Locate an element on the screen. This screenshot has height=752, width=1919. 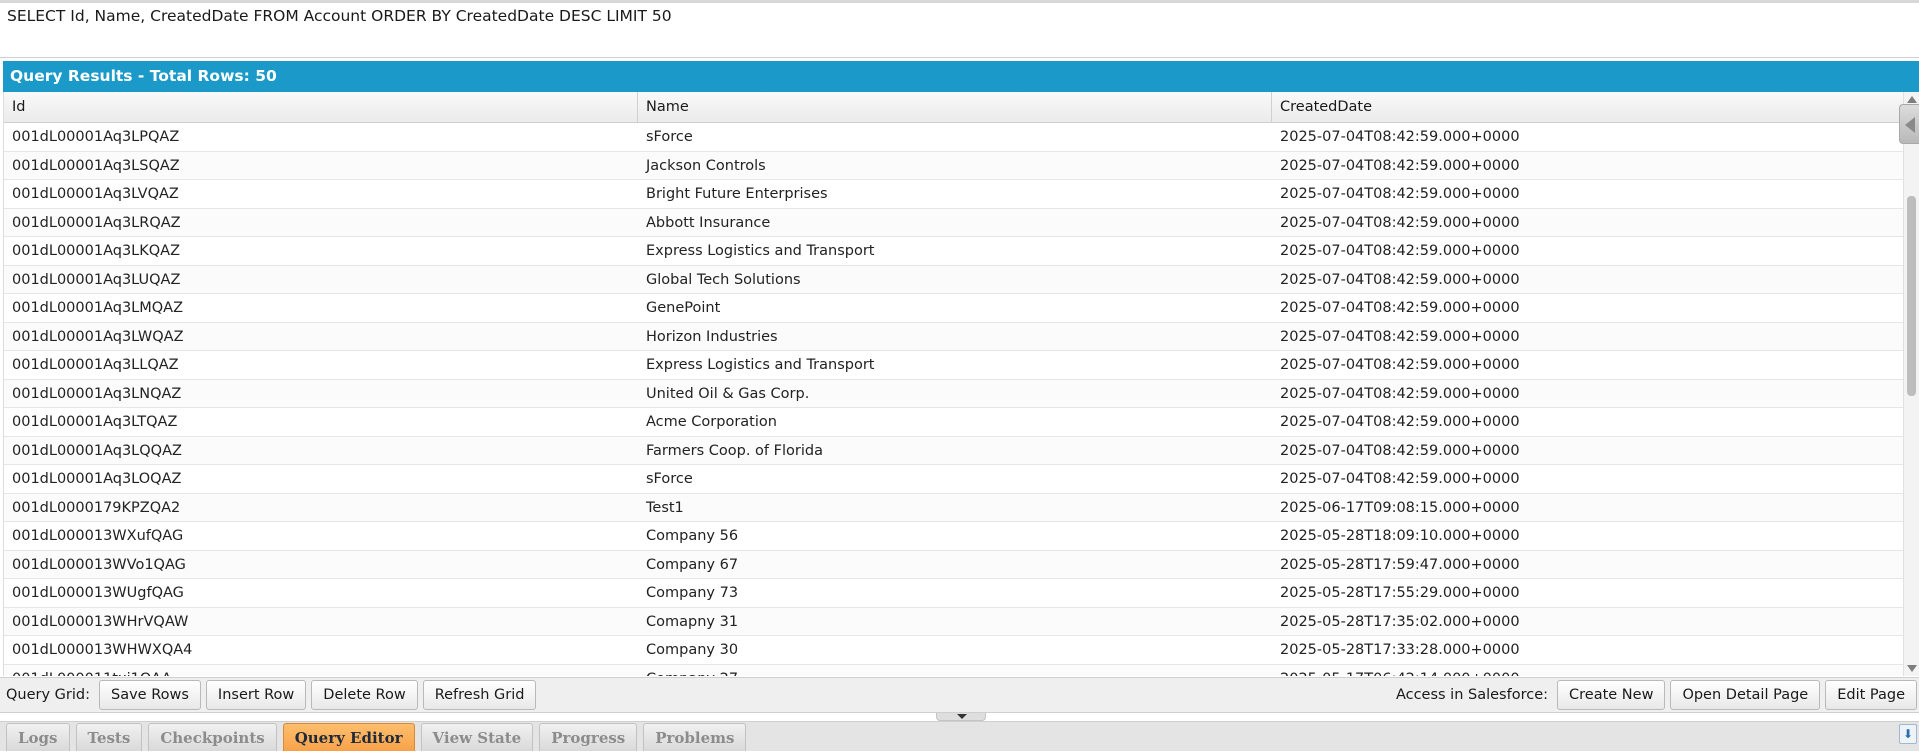
cell-id: 001dL00001Aq3LPQAZ is located at coordinates (321, 137).